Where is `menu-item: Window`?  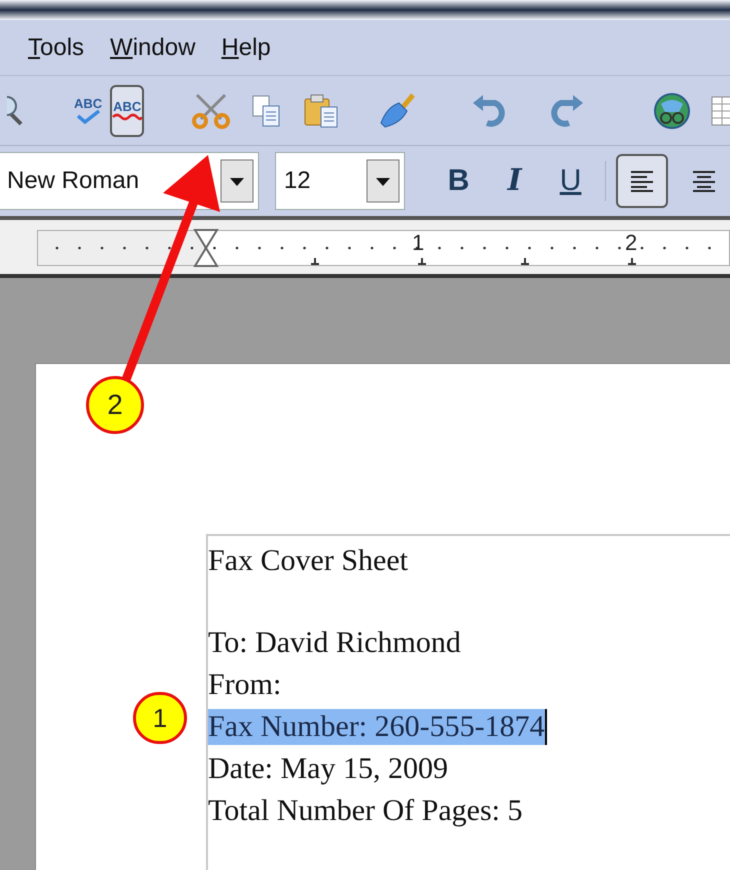
menu-item: Window is located at coordinates (153, 48).